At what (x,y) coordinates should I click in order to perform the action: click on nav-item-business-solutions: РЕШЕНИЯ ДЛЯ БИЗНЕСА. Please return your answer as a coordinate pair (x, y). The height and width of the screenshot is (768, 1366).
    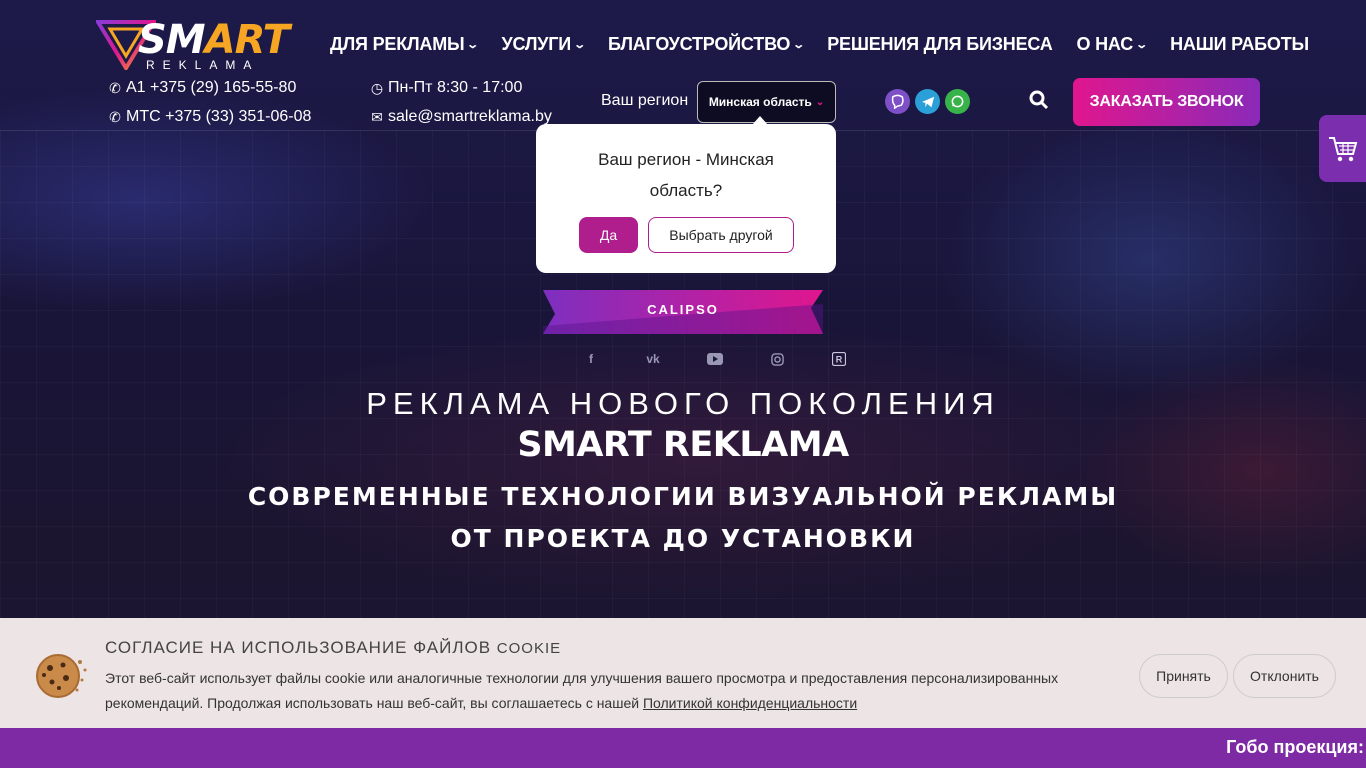
    Looking at the image, I should click on (939, 44).